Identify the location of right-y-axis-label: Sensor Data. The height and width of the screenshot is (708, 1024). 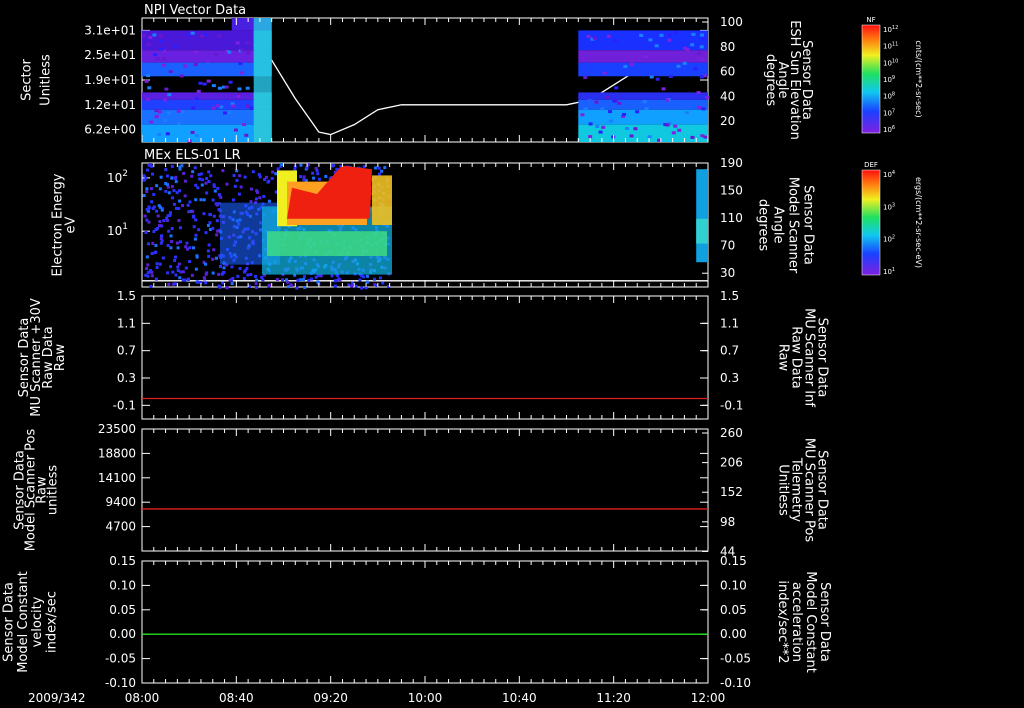
(808, 225).